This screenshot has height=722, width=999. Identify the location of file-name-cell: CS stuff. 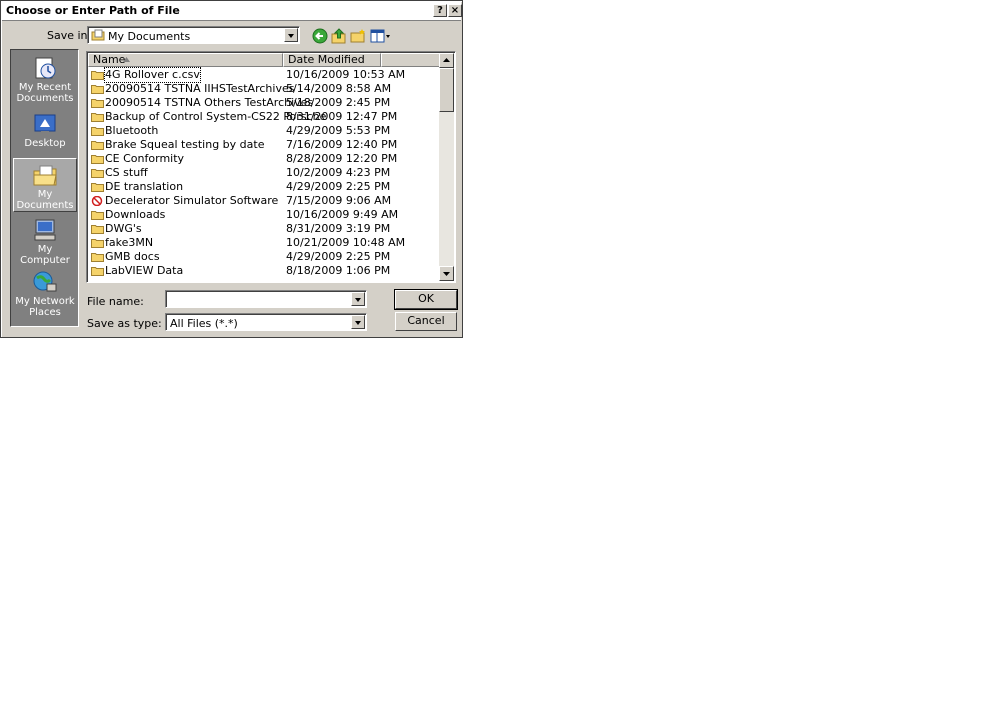
(126, 172).